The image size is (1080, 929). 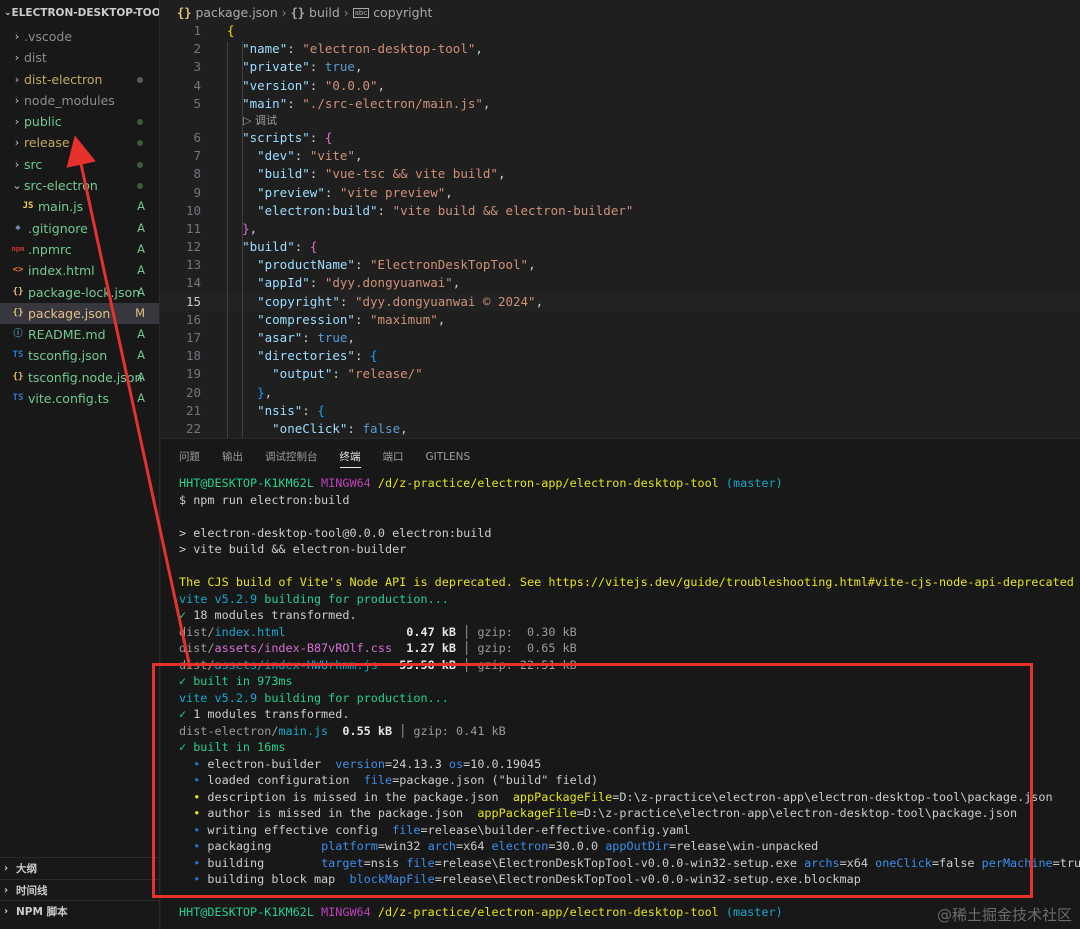 What do you see at coordinates (620, 67) in the screenshot?
I see `code-line: 3 "private": true,` at bounding box center [620, 67].